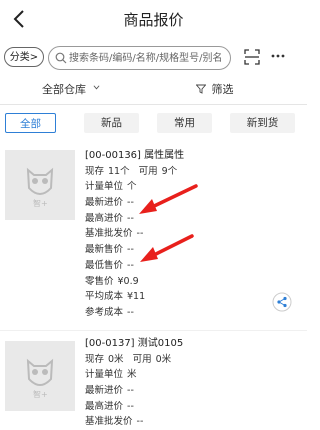  I want to click on latest-sale-line: 最新售价 --, so click(190, 250).